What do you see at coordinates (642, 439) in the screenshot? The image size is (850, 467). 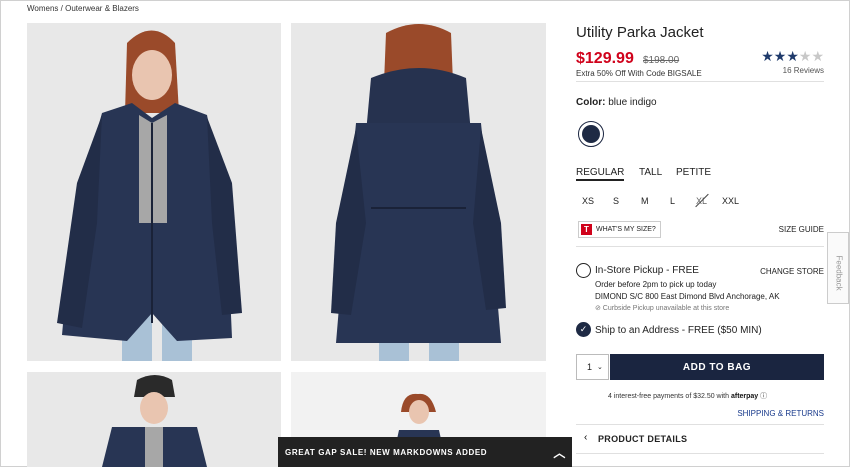 I see `product-details-toggle: PRODUCT DETAILS` at bounding box center [642, 439].